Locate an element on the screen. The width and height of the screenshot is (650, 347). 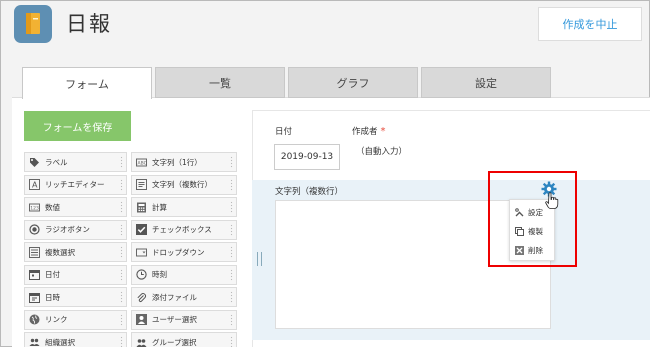
menu-item-duplicate: 複製 is located at coordinates (533, 231).